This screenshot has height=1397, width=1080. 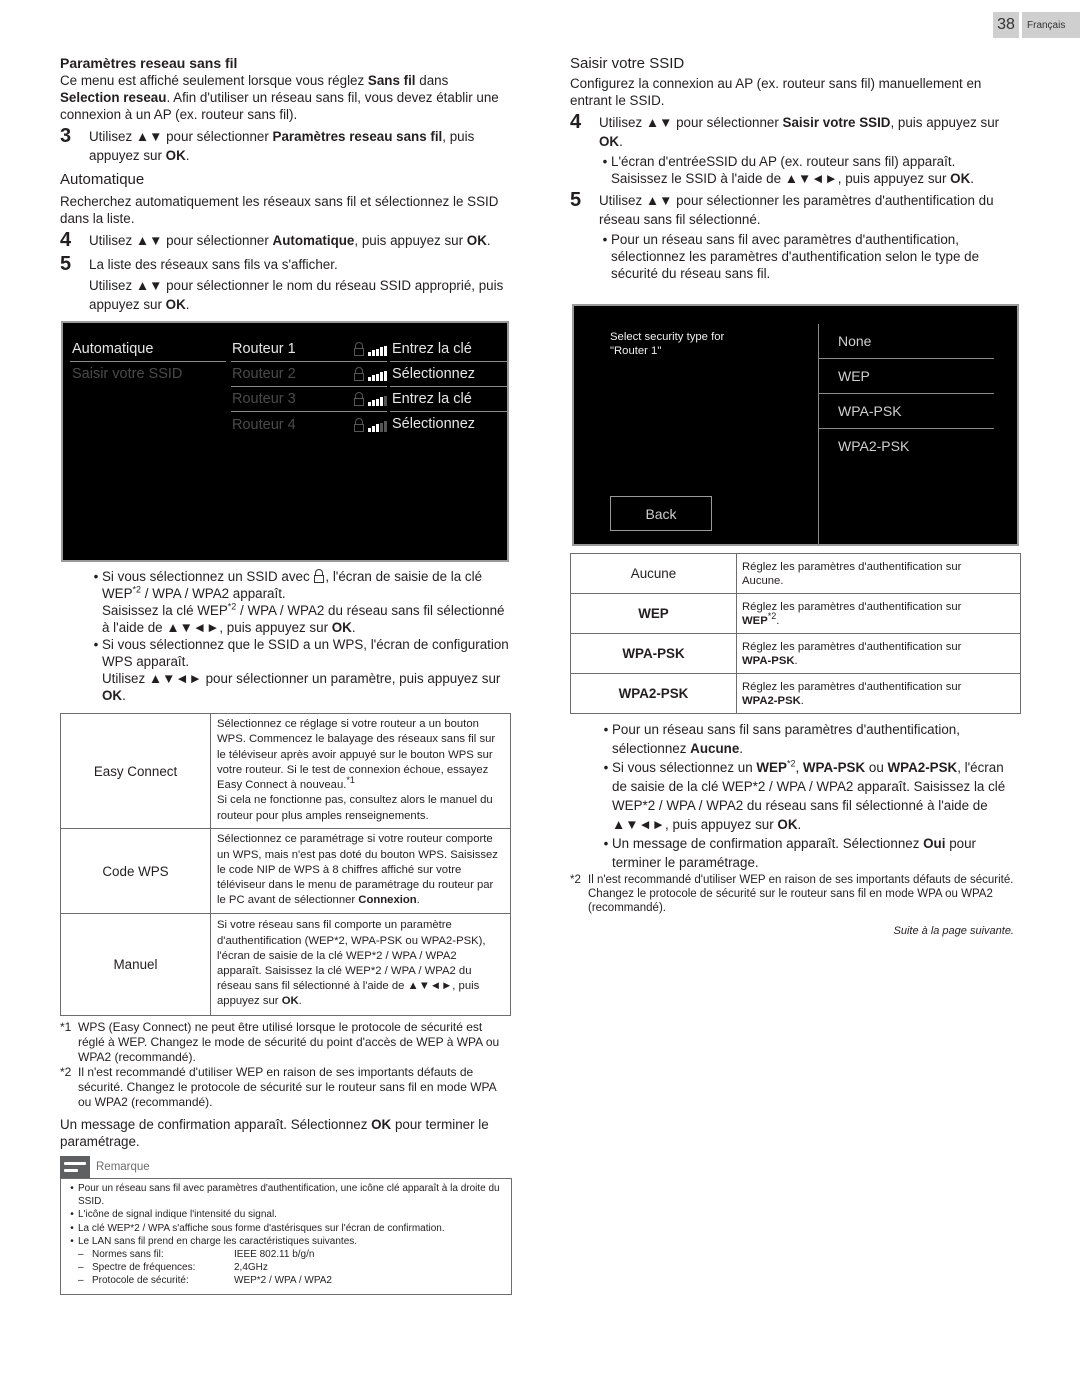 What do you see at coordinates (653, 573) in the screenshot?
I see `auth-type: Aucune` at bounding box center [653, 573].